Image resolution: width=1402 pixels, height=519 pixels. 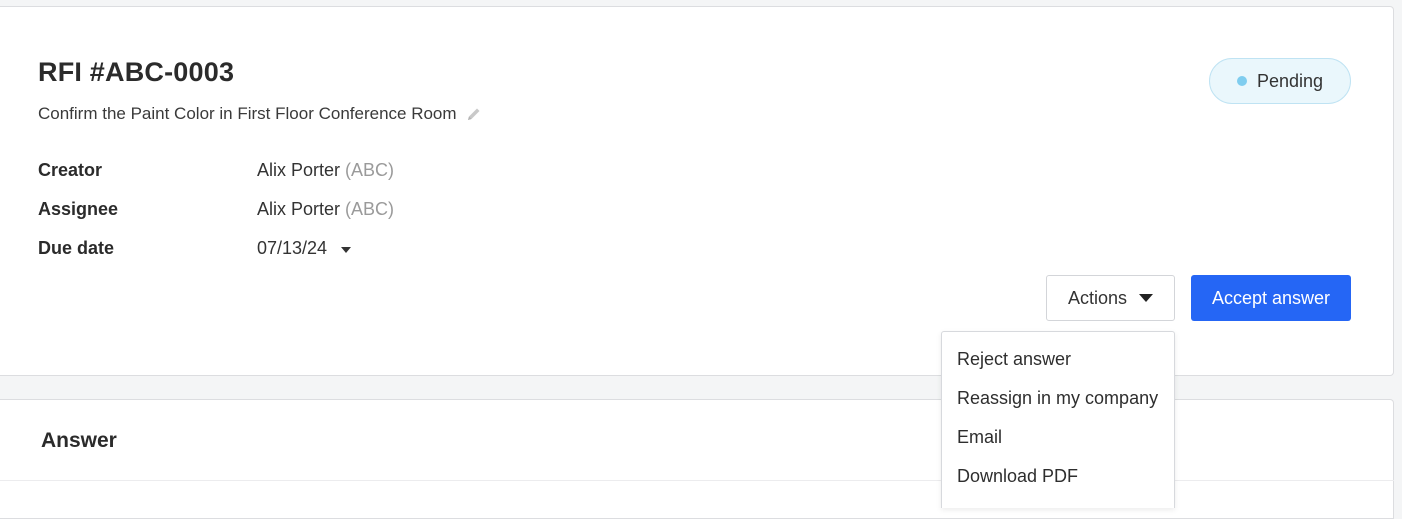 I want to click on divider, so click(x=697, y=480).